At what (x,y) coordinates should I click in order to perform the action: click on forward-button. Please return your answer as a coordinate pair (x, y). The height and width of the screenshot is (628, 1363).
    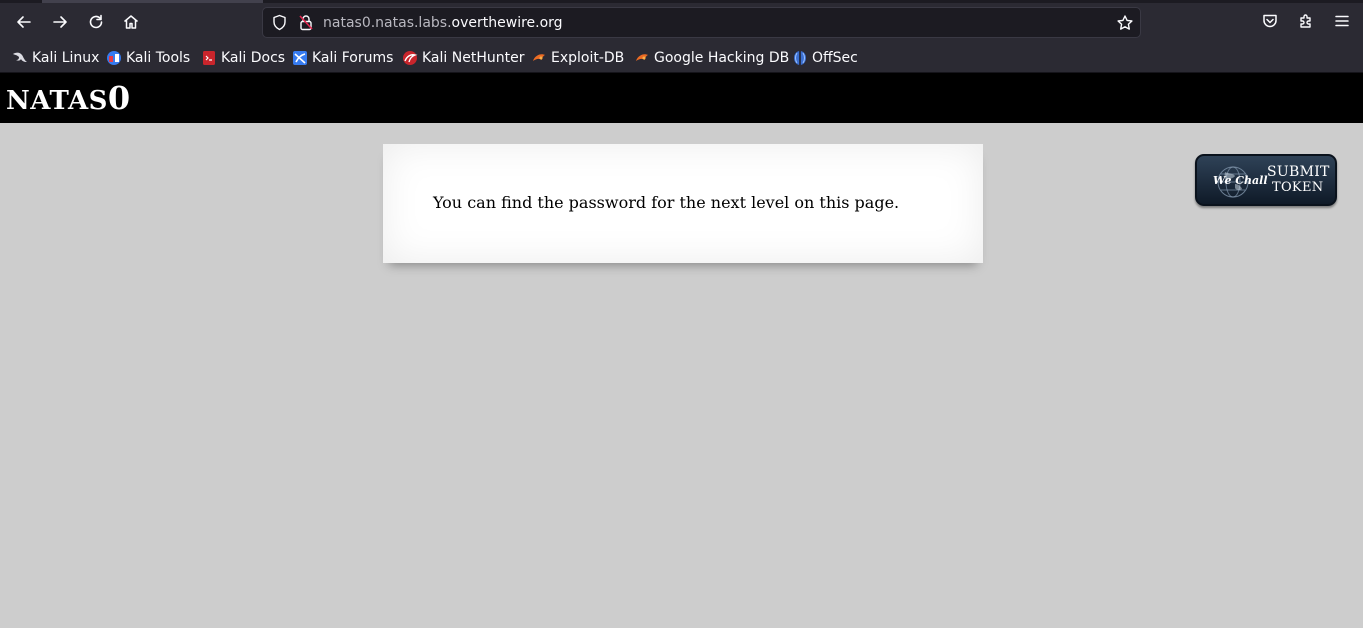
    Looking at the image, I should click on (60, 22).